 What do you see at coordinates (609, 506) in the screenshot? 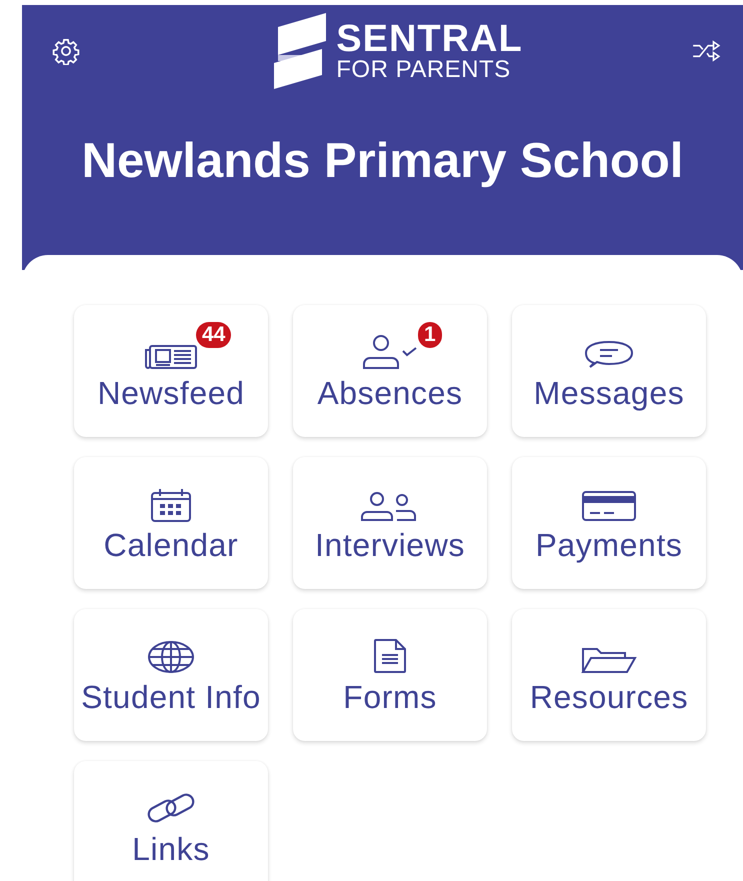
I see `credit-card-icon` at bounding box center [609, 506].